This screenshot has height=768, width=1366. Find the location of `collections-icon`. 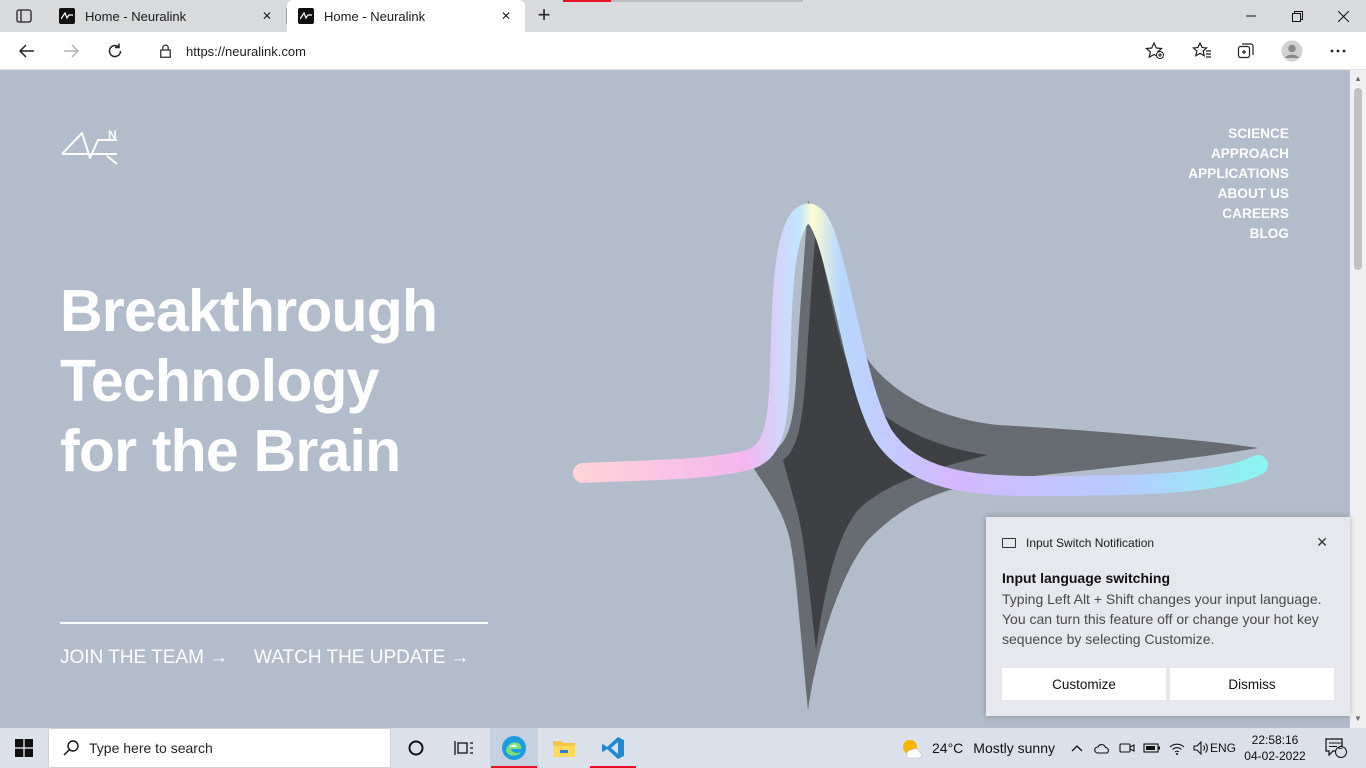

collections-icon is located at coordinates (1246, 51).